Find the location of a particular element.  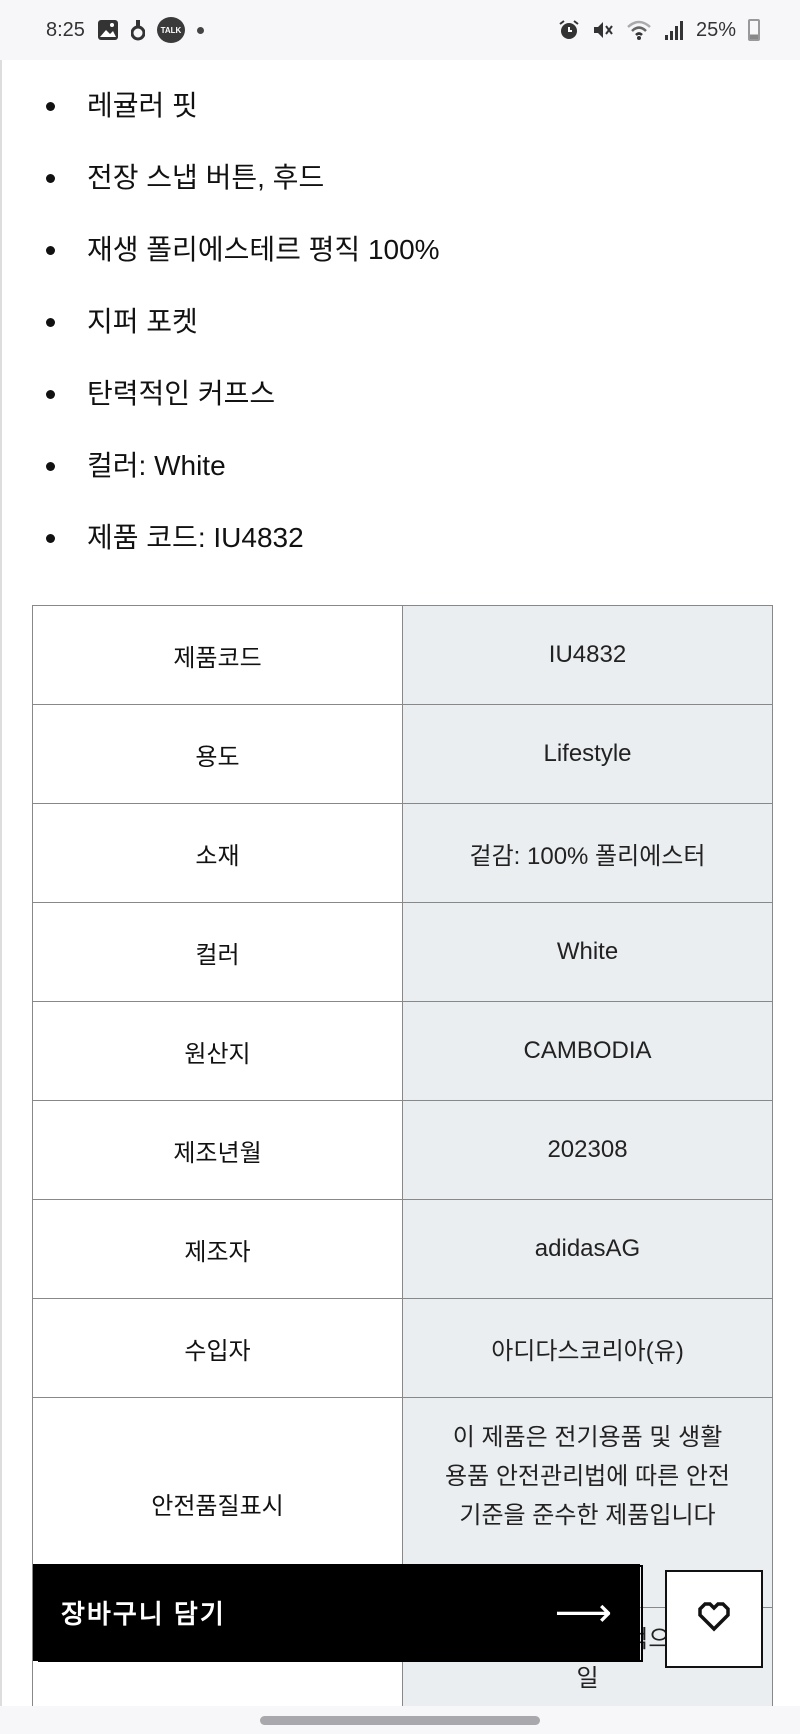

feature-item: 제품 코드: IU4832 is located at coordinates (401, 550).